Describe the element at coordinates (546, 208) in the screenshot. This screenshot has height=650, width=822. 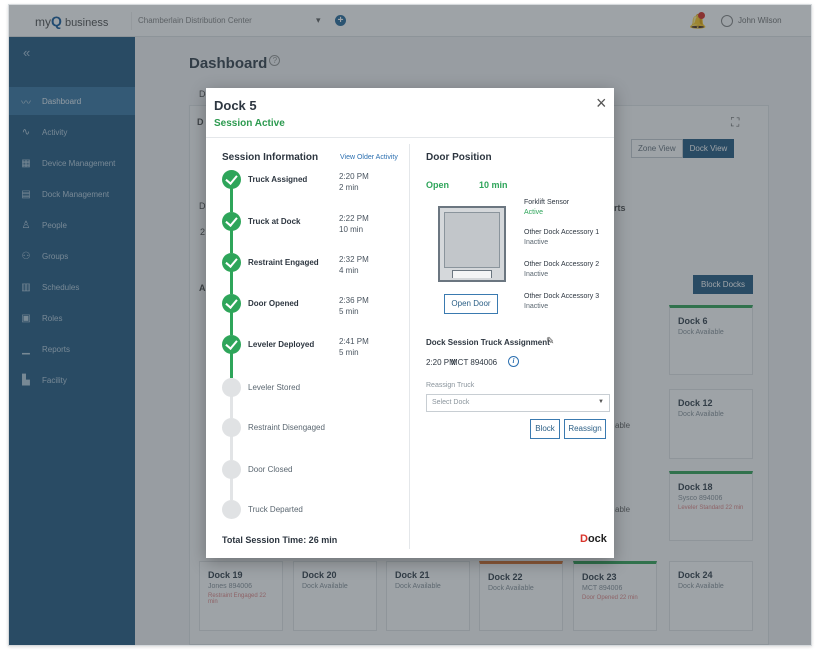
I see `accessory-status: Forklift Sensor Active` at that location.